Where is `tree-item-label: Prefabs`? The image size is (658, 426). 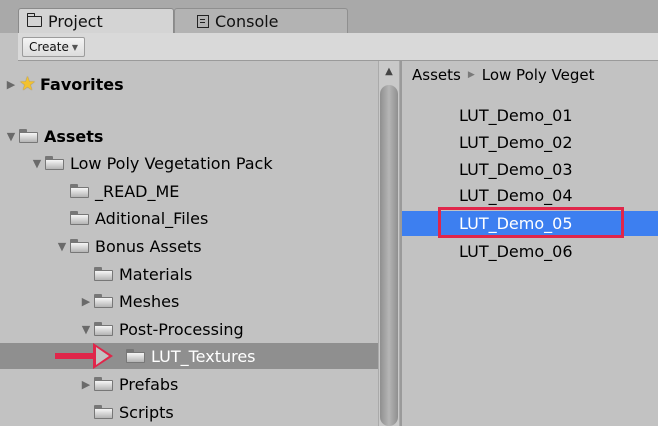 tree-item-label: Prefabs is located at coordinates (149, 384).